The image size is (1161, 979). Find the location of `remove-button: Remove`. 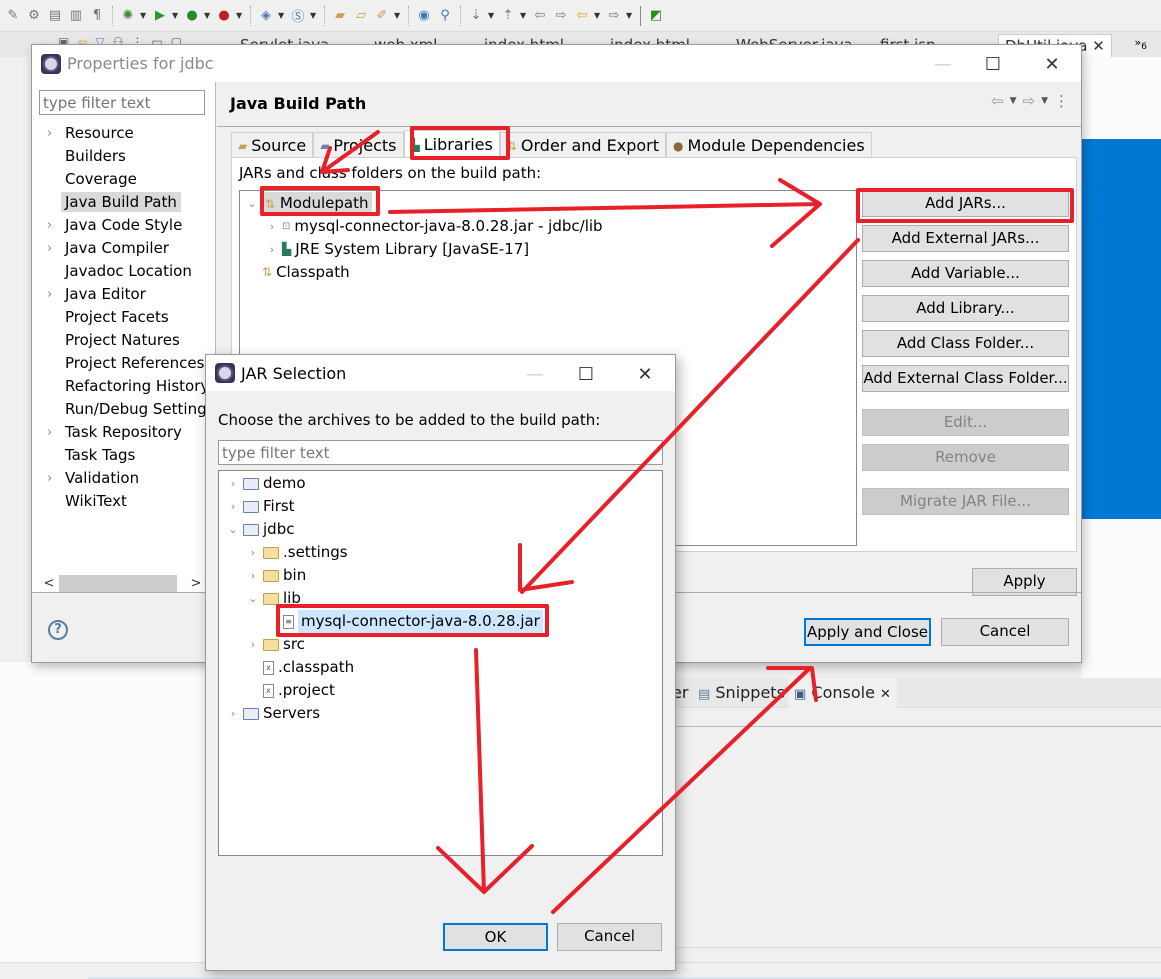

remove-button: Remove is located at coordinates (965, 457).